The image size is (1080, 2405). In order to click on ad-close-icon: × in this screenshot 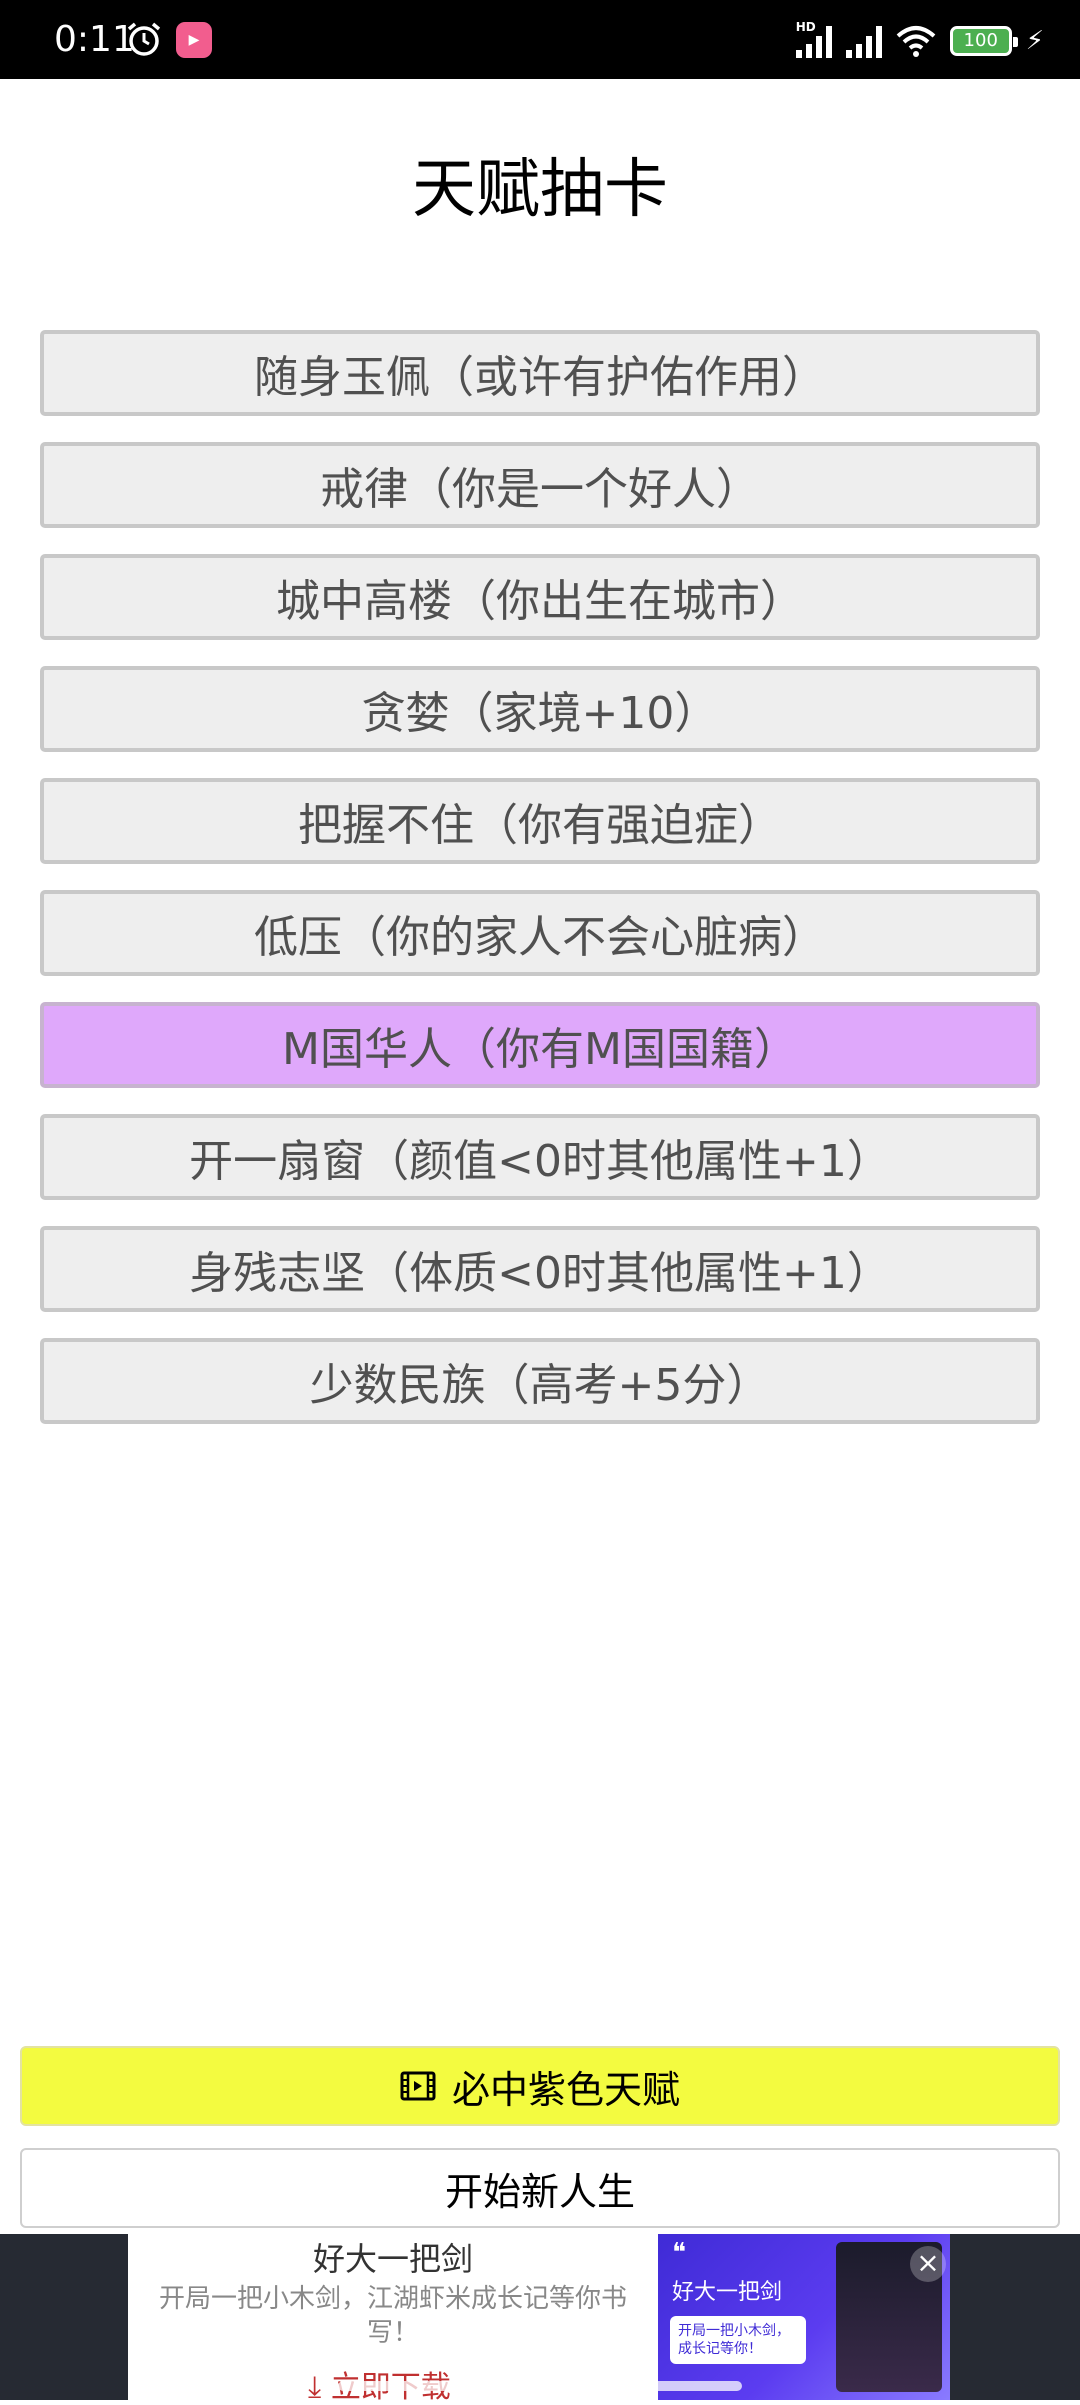, I will do `click(928, 2264)`.